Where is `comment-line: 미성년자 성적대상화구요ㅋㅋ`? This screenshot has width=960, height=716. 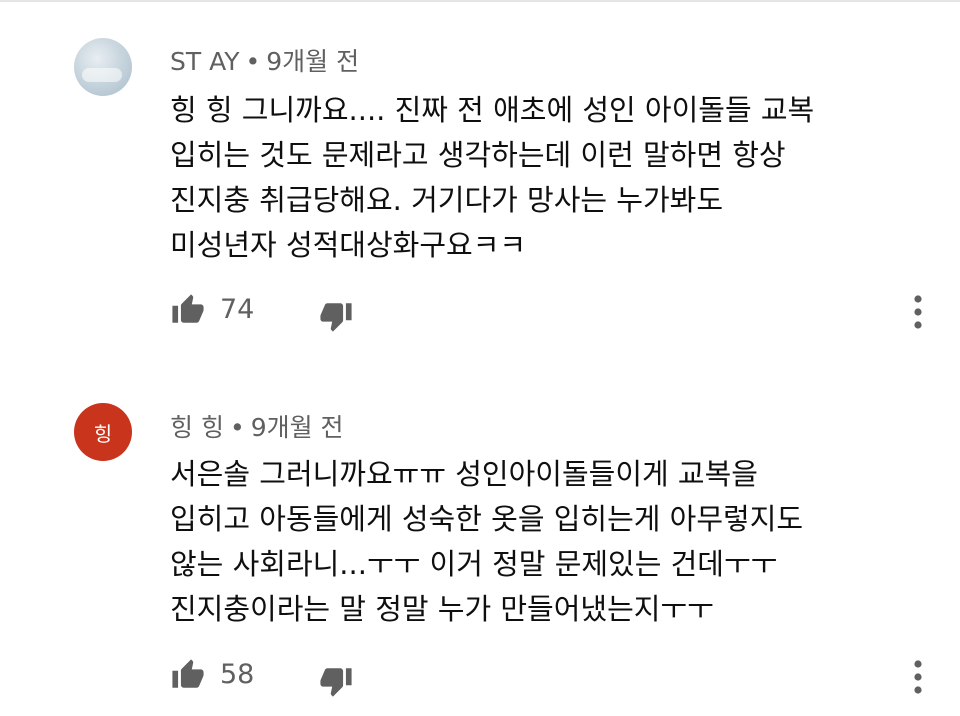
comment-line: 미성년자 성적대상화구요ㅋㅋ is located at coordinates (348, 245).